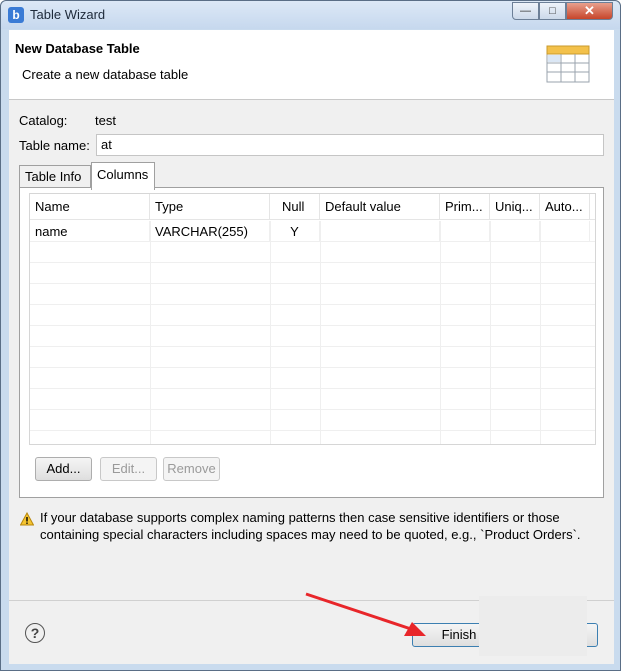 This screenshot has width=621, height=671. Describe the element at coordinates (191, 469) in the screenshot. I see `remove-column-button: Remove` at that location.